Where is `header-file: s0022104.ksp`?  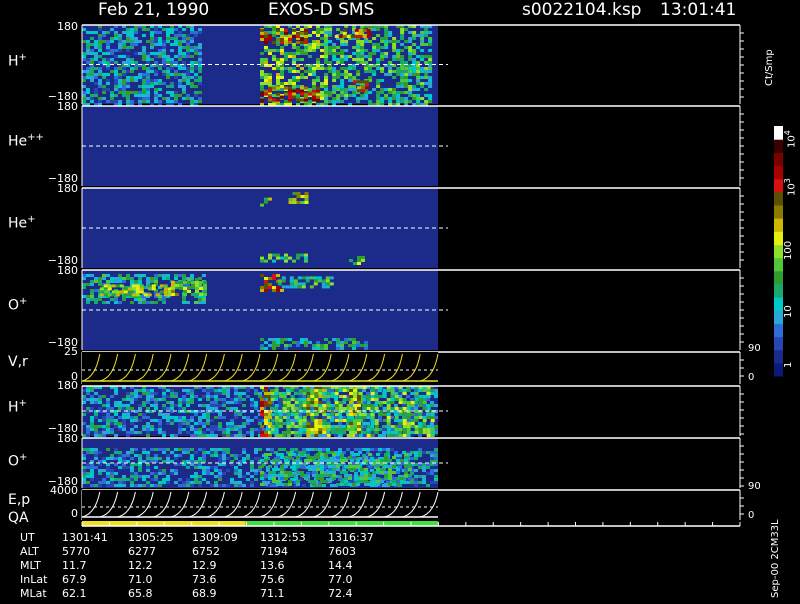
header-file: s0022104.ksp is located at coordinates (582, 10).